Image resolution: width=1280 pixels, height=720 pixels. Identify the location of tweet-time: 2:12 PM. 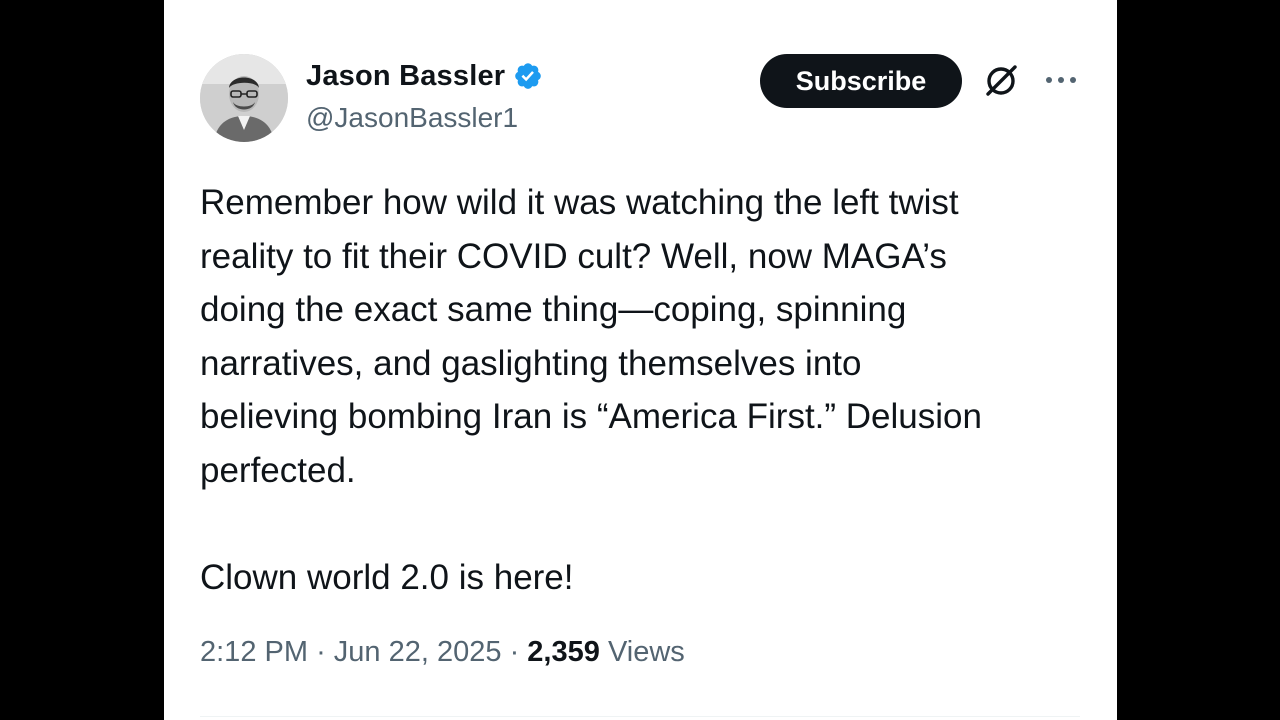
(254, 652).